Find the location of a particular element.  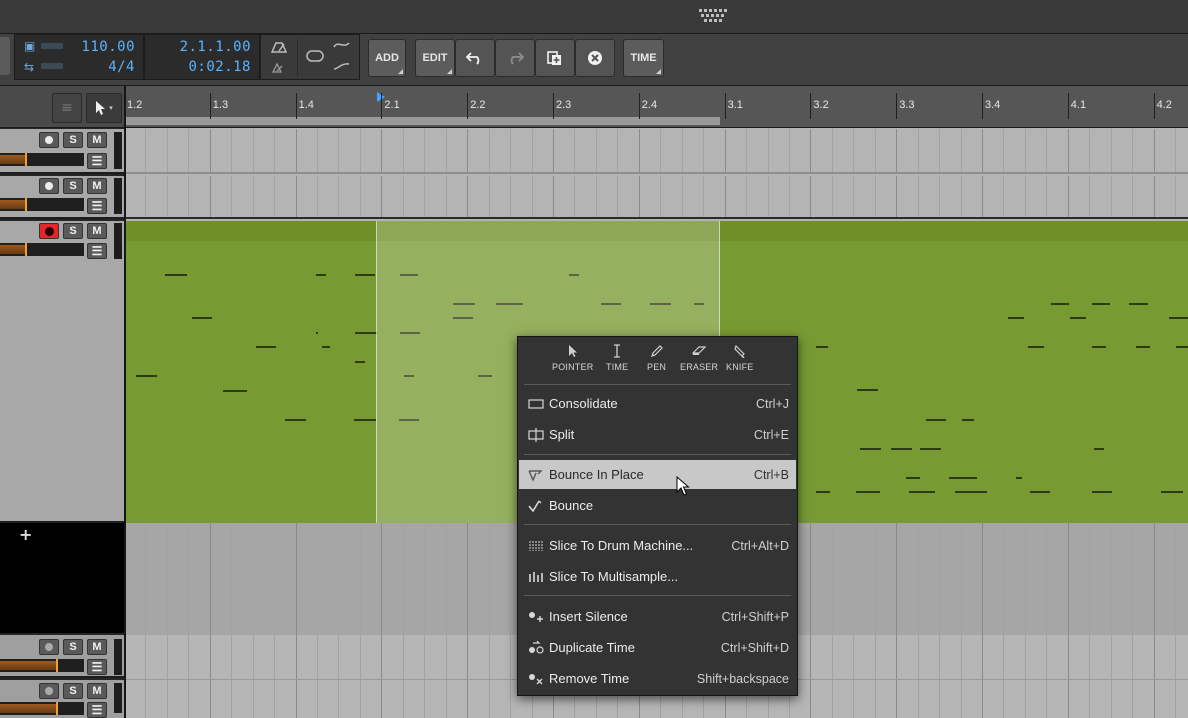

pointer-tool-button: ▾ is located at coordinates (104, 108).